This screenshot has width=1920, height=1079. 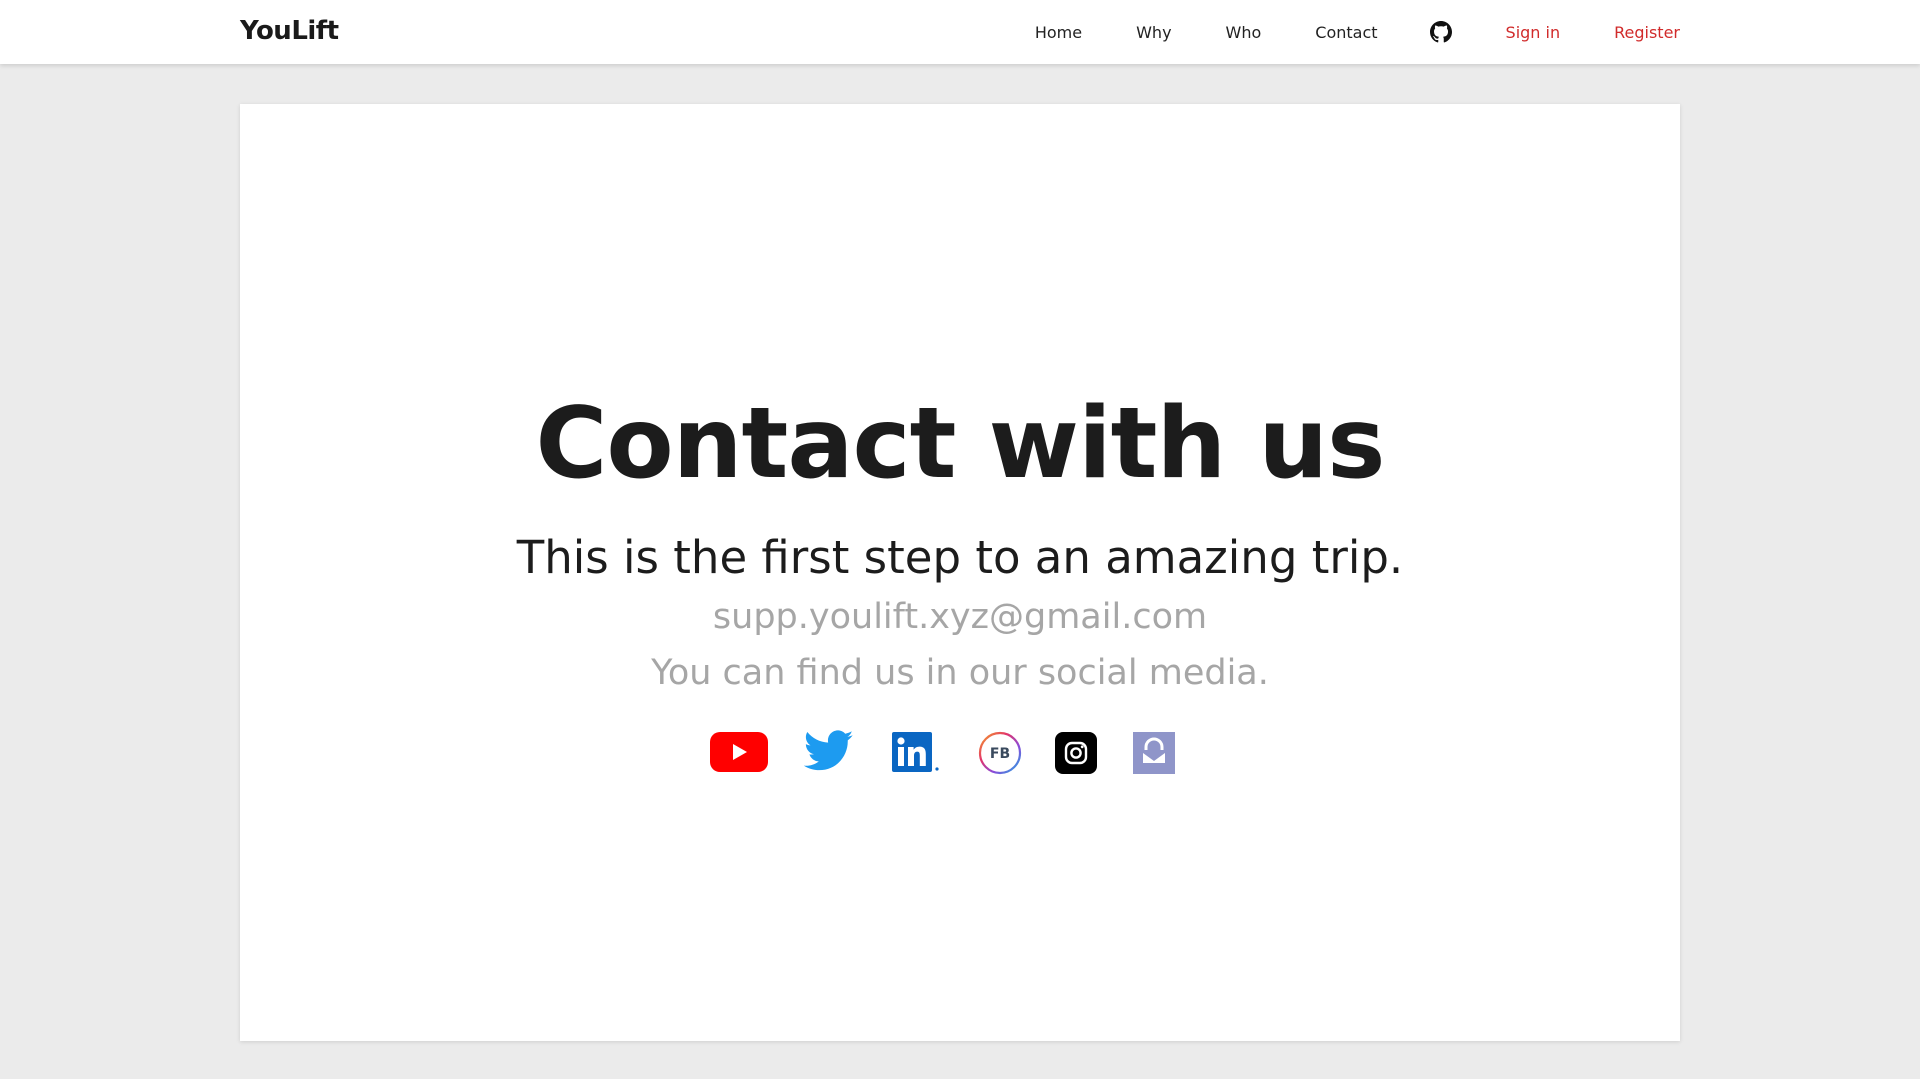 What do you see at coordinates (1076, 755) in the screenshot?
I see `instagram-icon` at bounding box center [1076, 755].